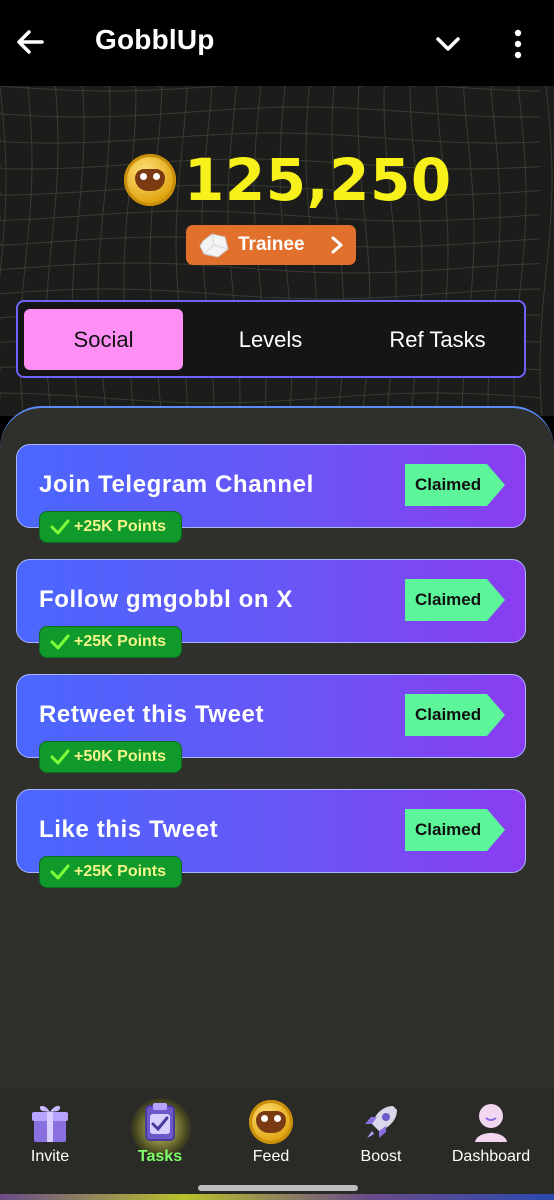 This screenshot has height=1200, width=554. Describe the element at coordinates (166, 599) in the screenshot. I see `task-name: Follow gmgobbl on X` at that location.